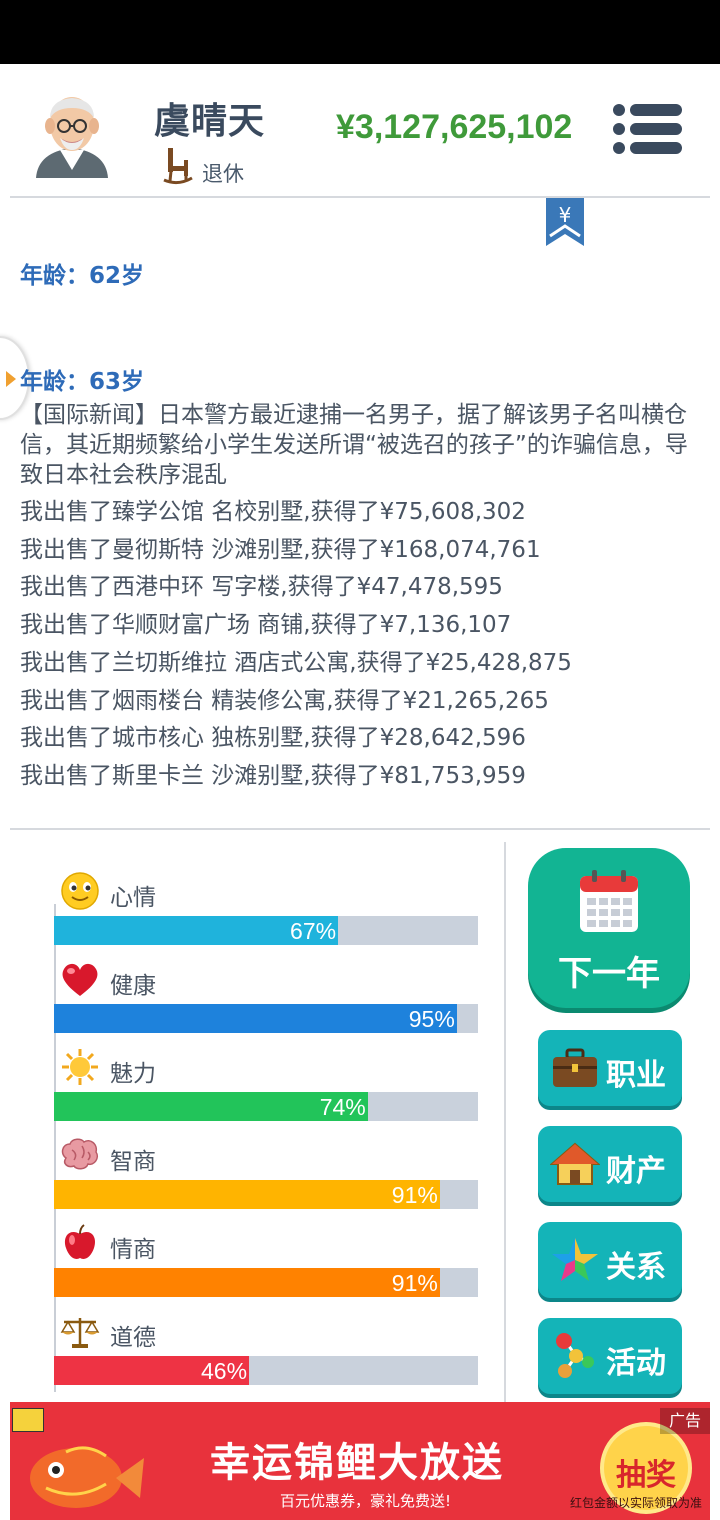  What do you see at coordinates (342, 1107) in the screenshot?
I see `stat-percent: 74%` at bounding box center [342, 1107].